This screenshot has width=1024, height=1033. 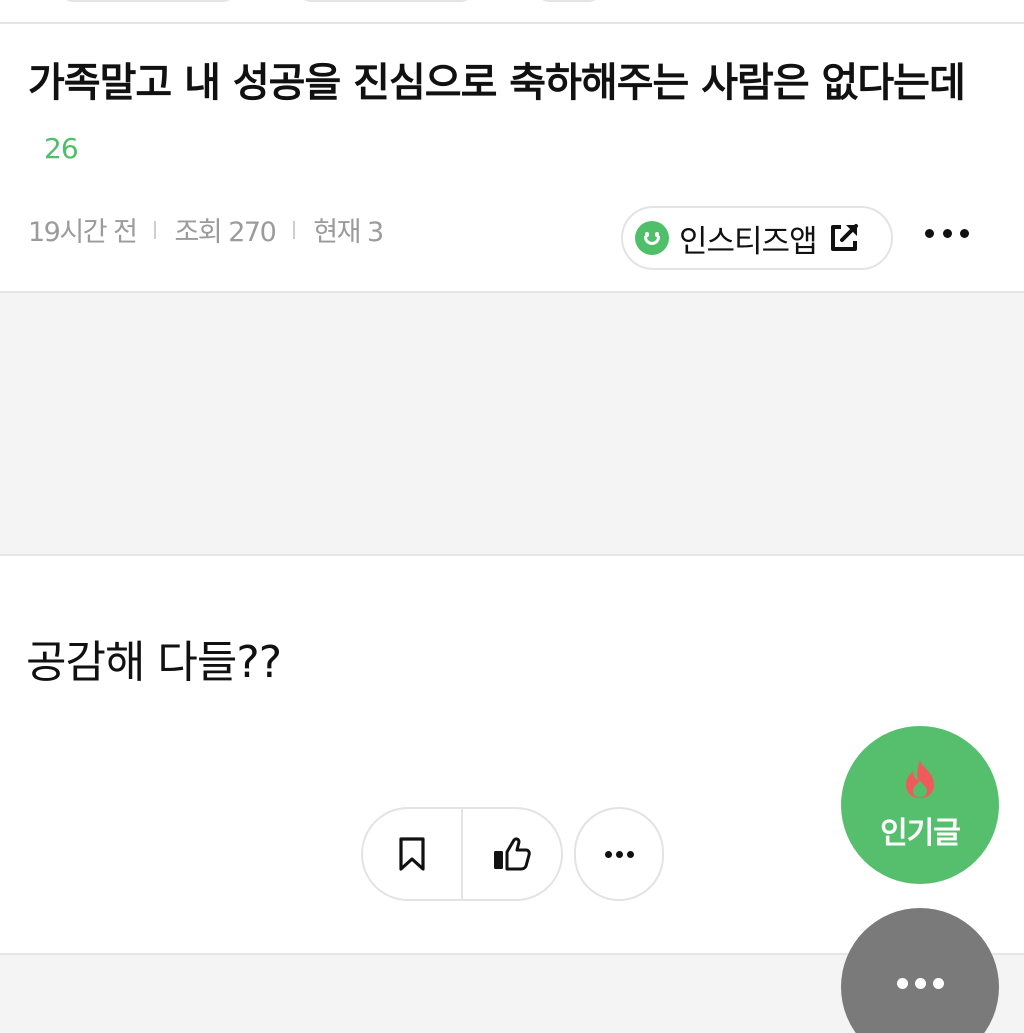 I want to click on post-title-text: 가족말고 내 성공을 진심으로 축하해주는 사람은 없다는데, so click(x=497, y=83).